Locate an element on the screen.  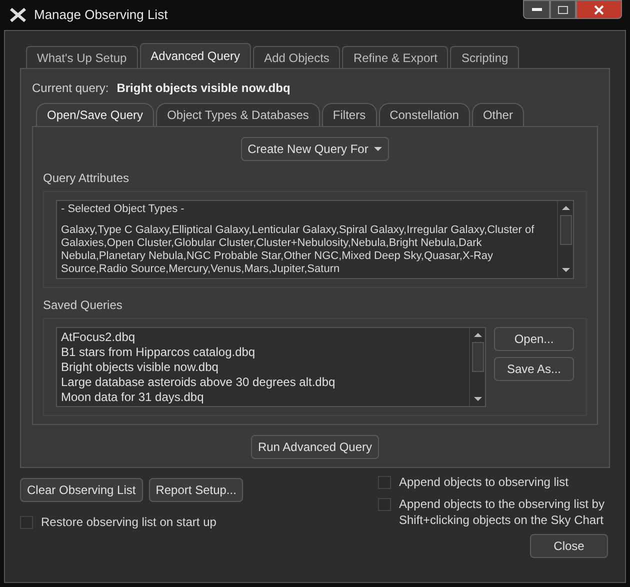
tab: Advanced Query is located at coordinates (196, 55).